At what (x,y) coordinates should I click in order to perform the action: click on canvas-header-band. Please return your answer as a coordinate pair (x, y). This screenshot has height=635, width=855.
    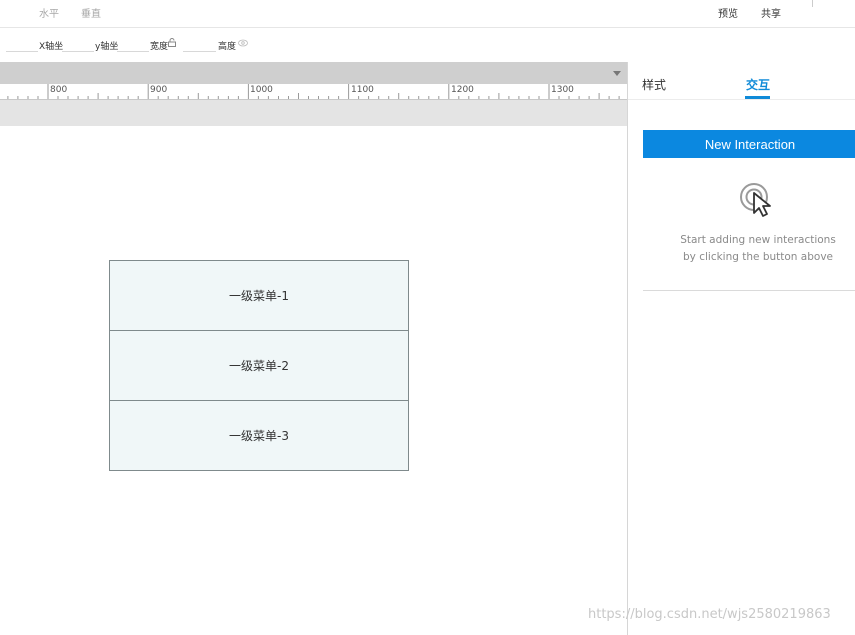
    Looking at the image, I should click on (314, 73).